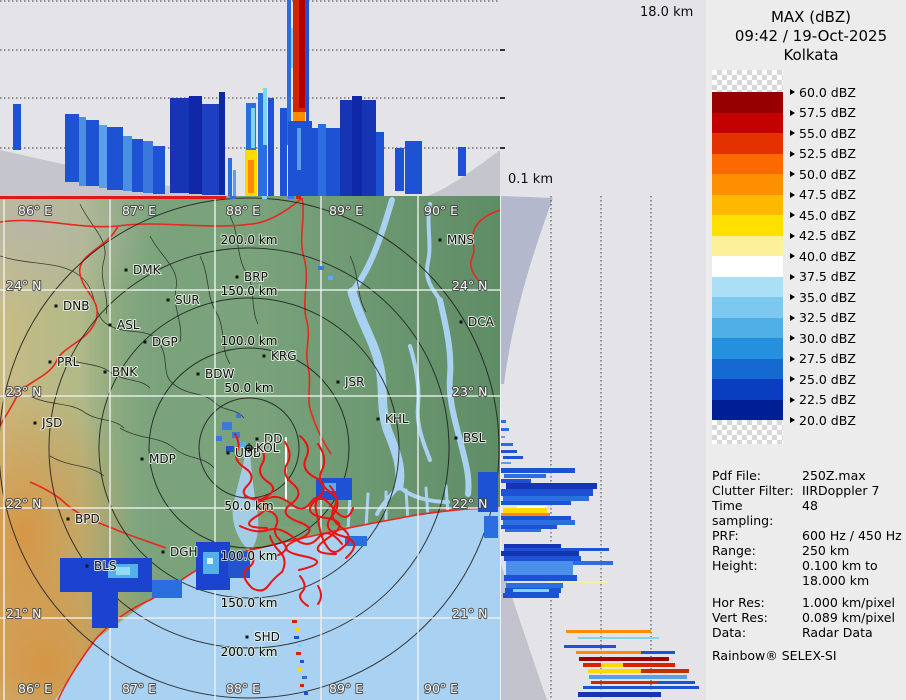 The image size is (906, 700). Describe the element at coordinates (823, 236) in the screenshot. I see `scale-tick-label: 42.5 dBZ` at that location.